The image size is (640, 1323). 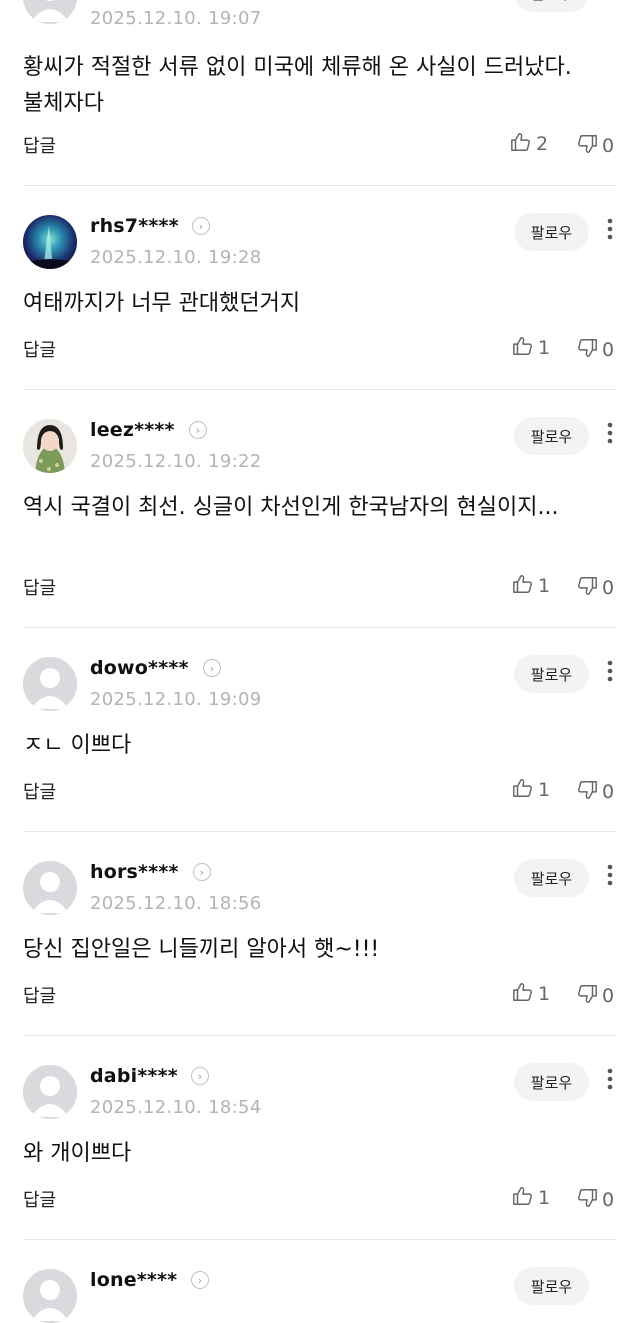 I want to click on comment-timestamp: 2025.12.10. 19:22, so click(x=176, y=461).